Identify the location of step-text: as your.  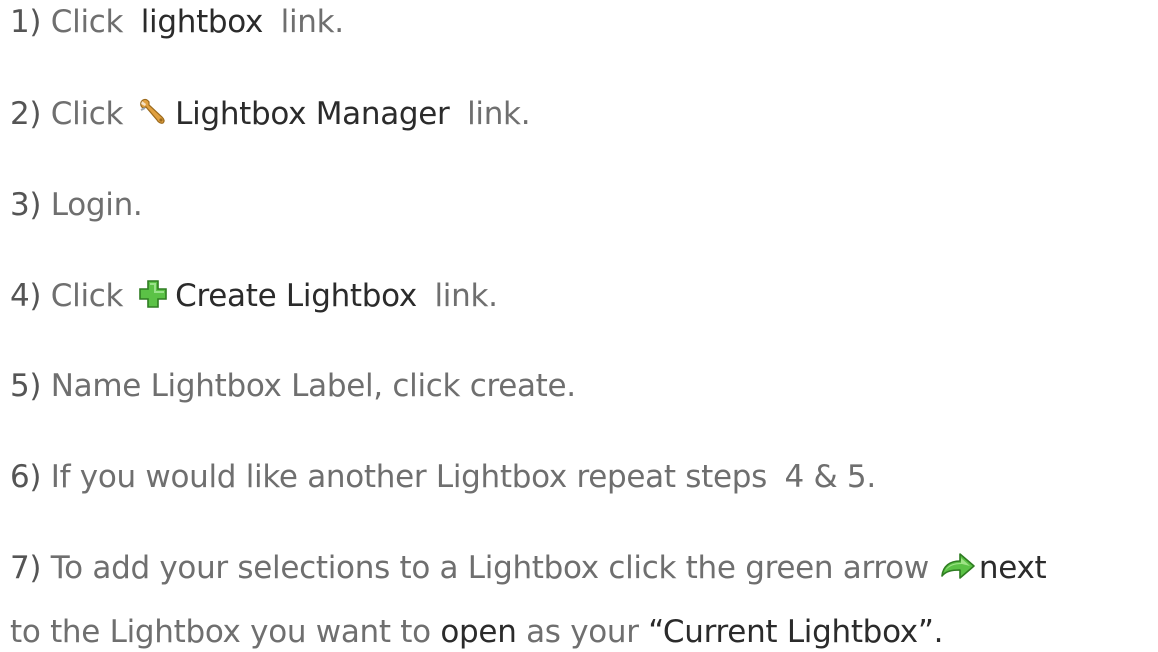
(582, 632).